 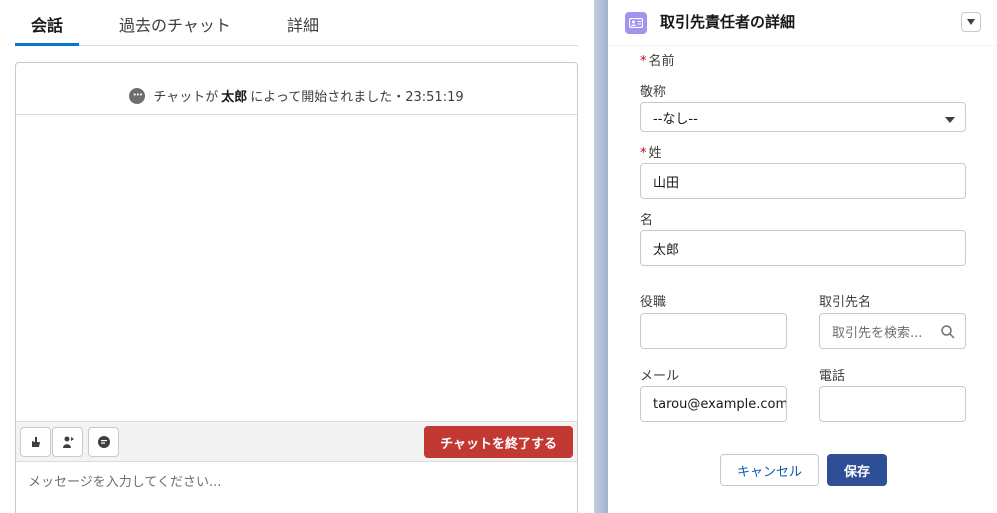 What do you see at coordinates (802, 23) in the screenshot?
I see `contact-detail-header: 取引先責任者の詳細` at bounding box center [802, 23].